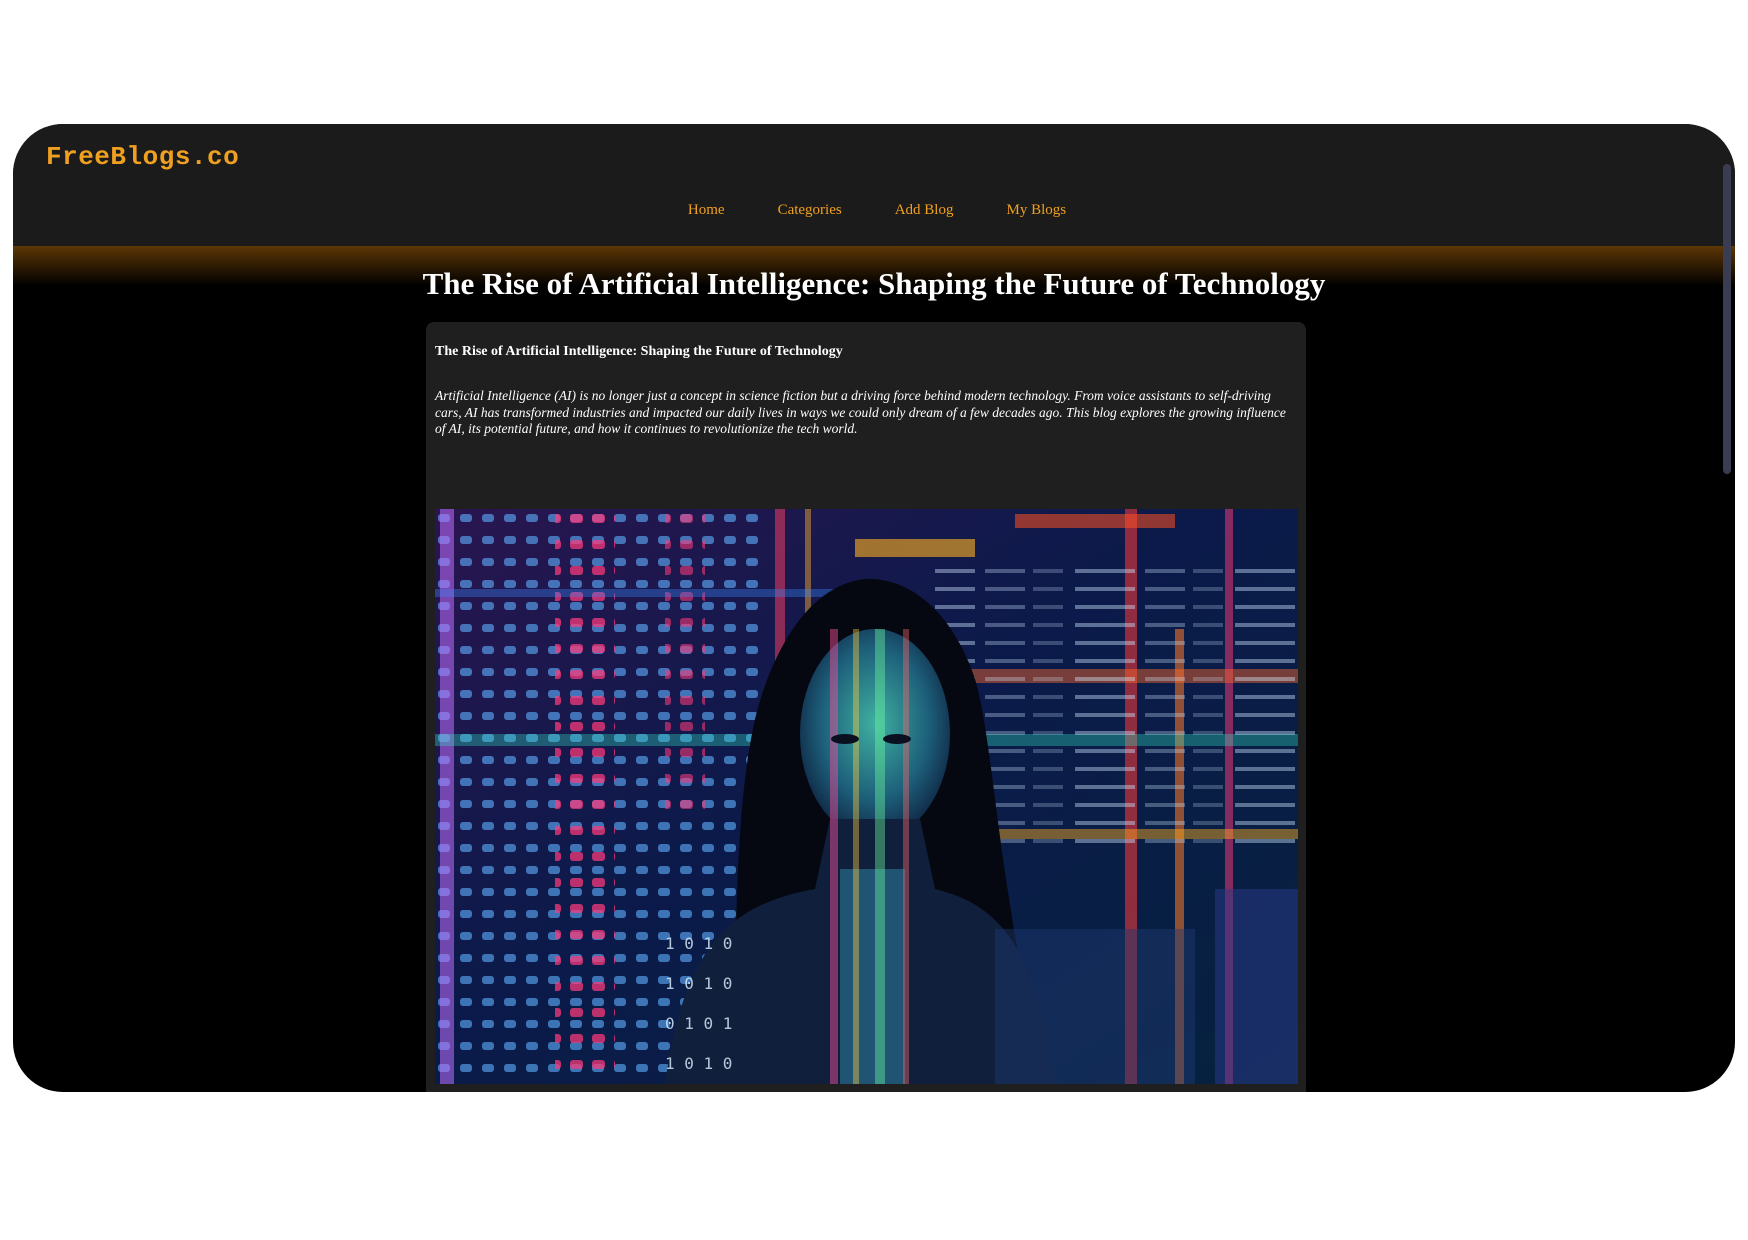 The width and height of the screenshot is (1748, 1240). I want to click on svg-text: 0 1 0 1, so click(698, 1023).